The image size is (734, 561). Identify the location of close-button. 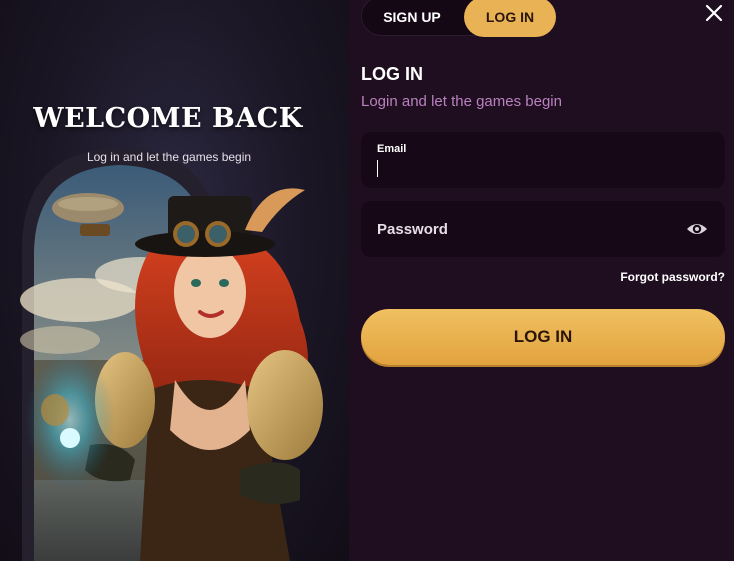
(714, 13).